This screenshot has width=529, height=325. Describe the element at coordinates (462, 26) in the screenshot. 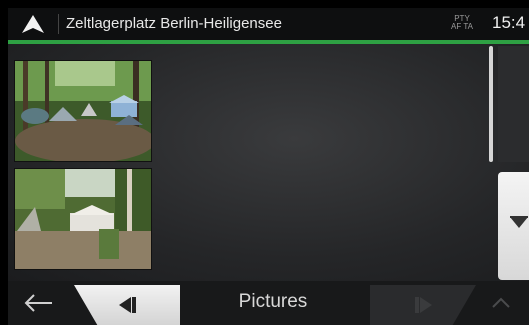

I see `radio-afta-label: AF TA` at that location.